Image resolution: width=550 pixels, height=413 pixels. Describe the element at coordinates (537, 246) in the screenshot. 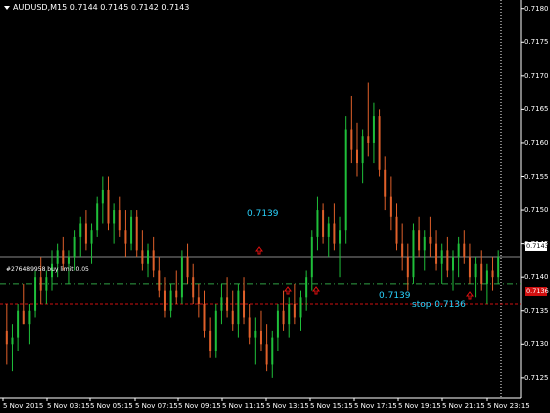

I see `current-price-tag: 0.7143` at that location.